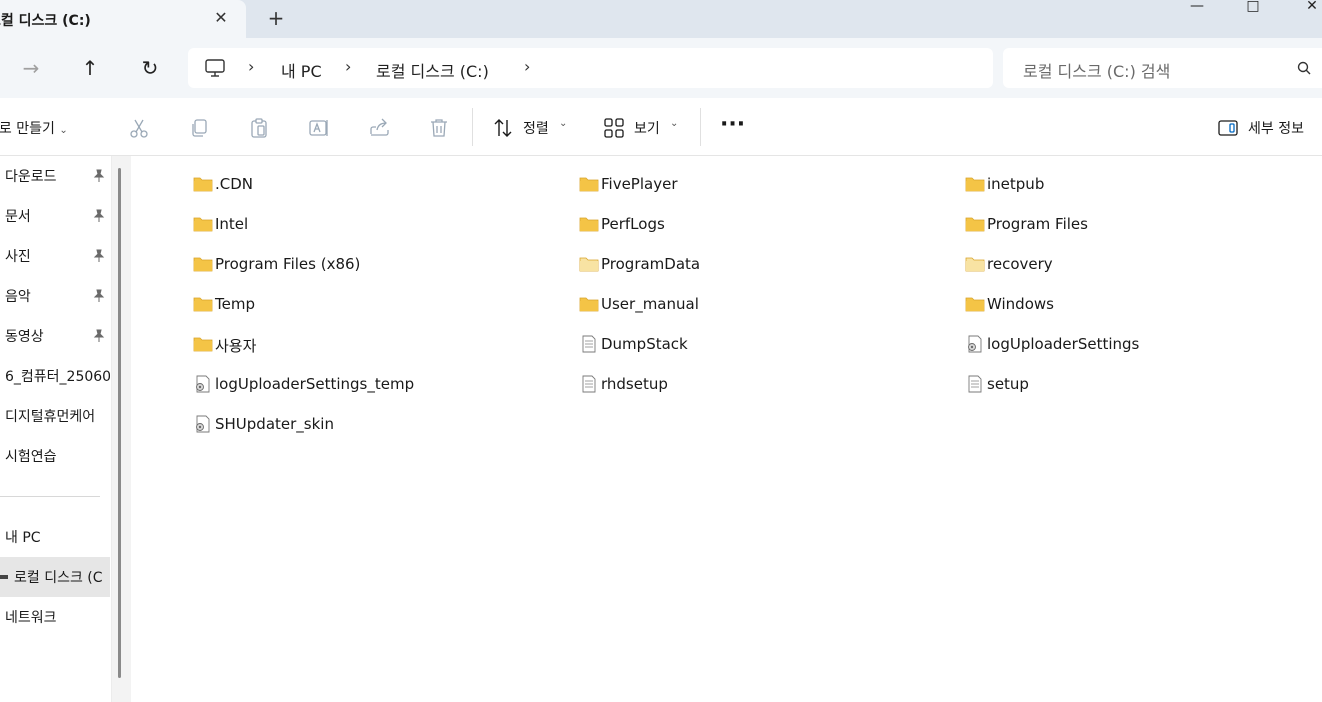 This screenshot has height=702, width=1322. What do you see at coordinates (27, 129) in the screenshot?
I see `new-button-label: 새로 만들기` at bounding box center [27, 129].